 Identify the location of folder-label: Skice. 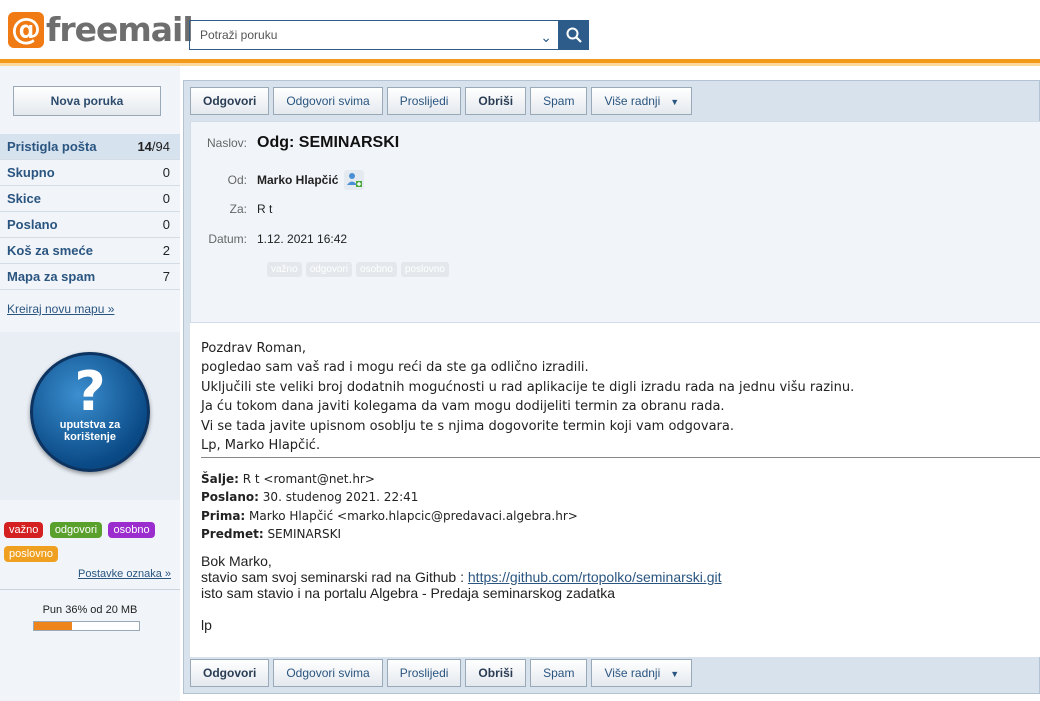
(24, 198).